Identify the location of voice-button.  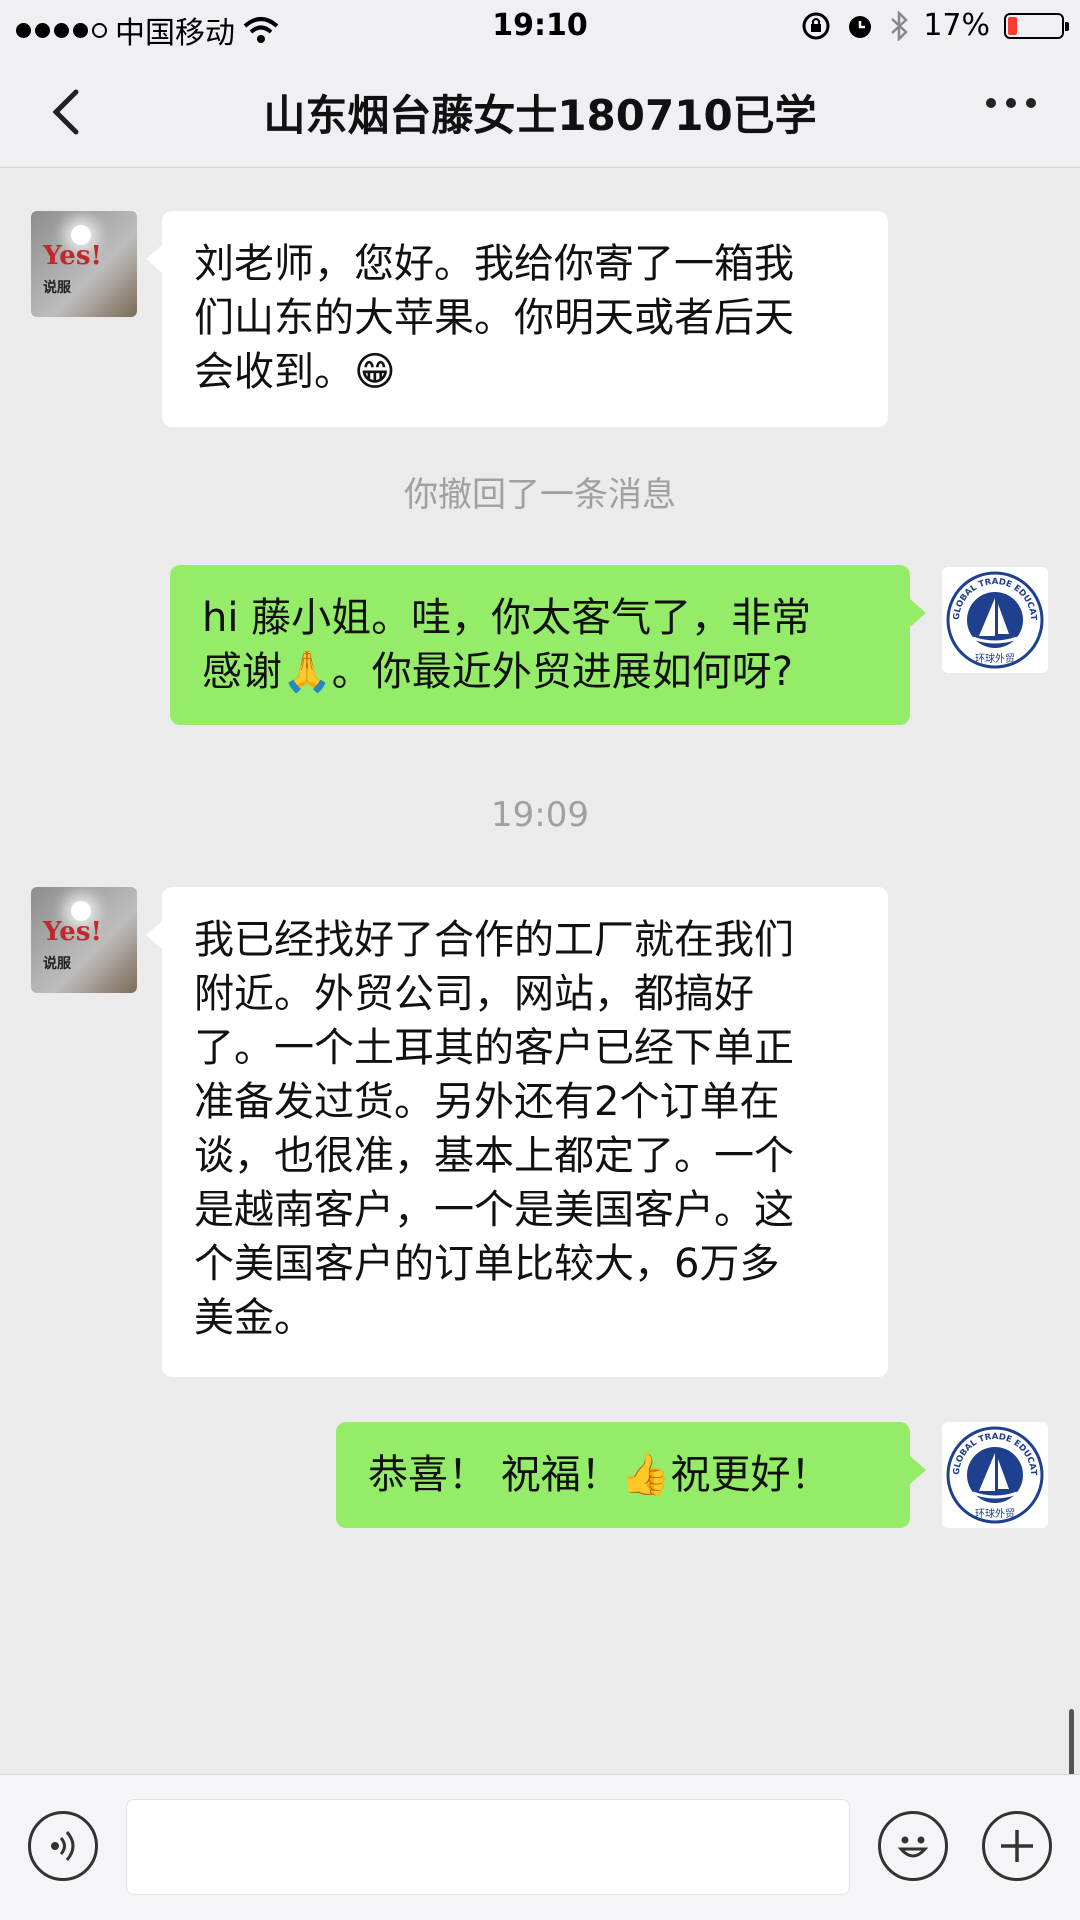
(63, 1846).